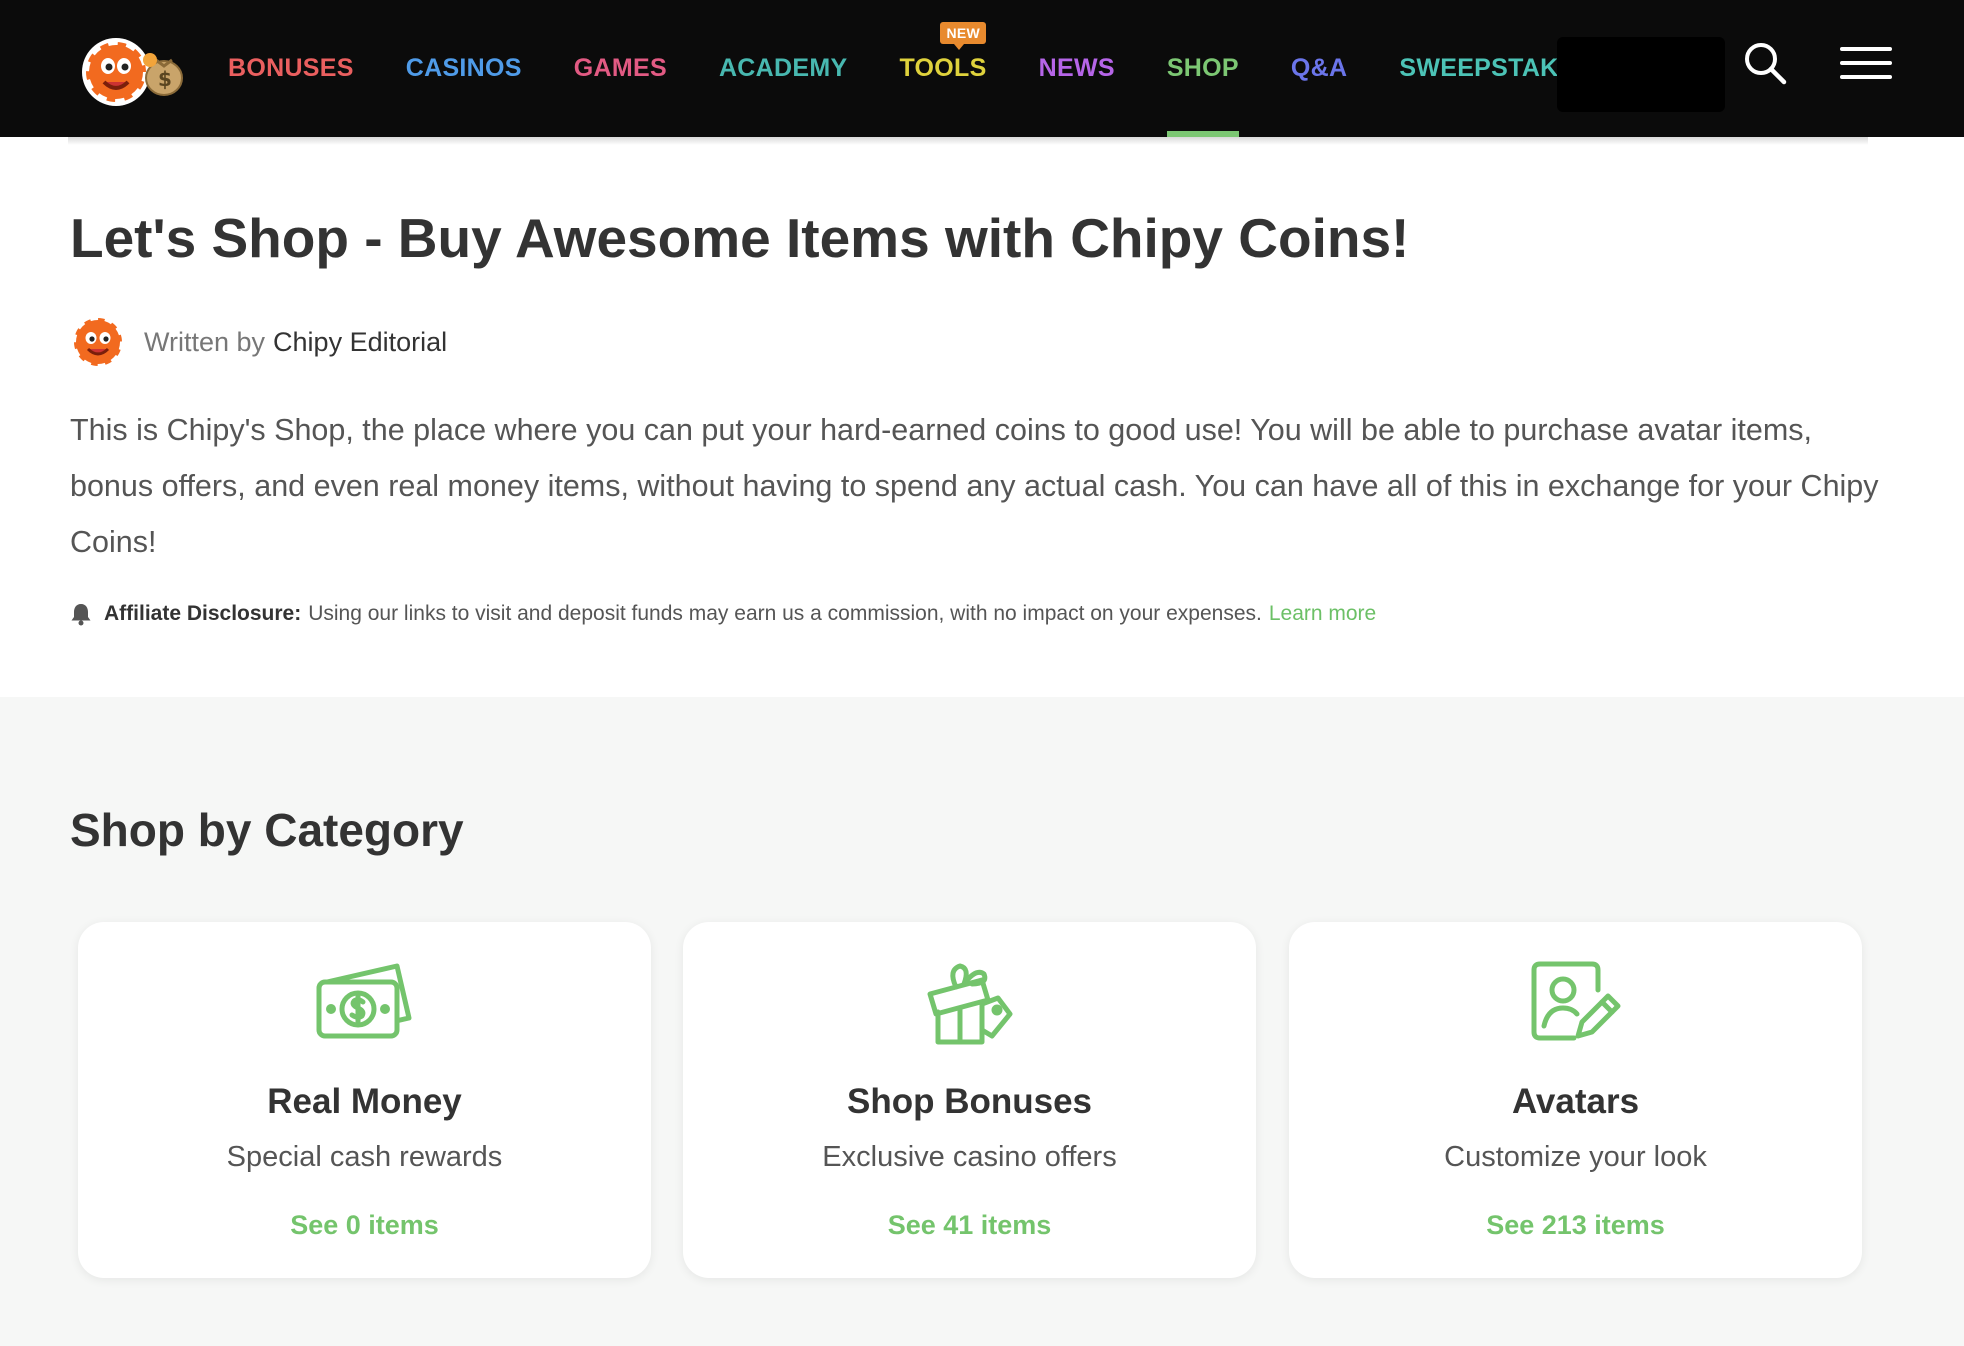 The height and width of the screenshot is (1346, 1964). Describe the element at coordinates (1641, 74) in the screenshot. I see `account-area-redacted` at that location.